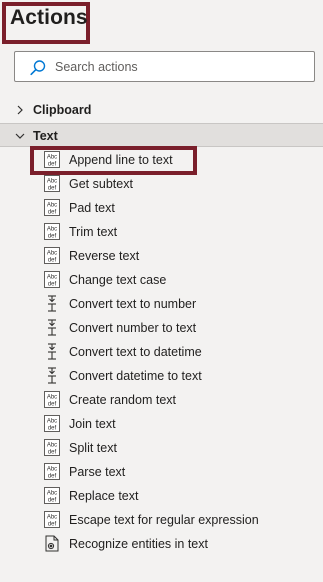  I want to click on group-text: Text, so click(161, 135).